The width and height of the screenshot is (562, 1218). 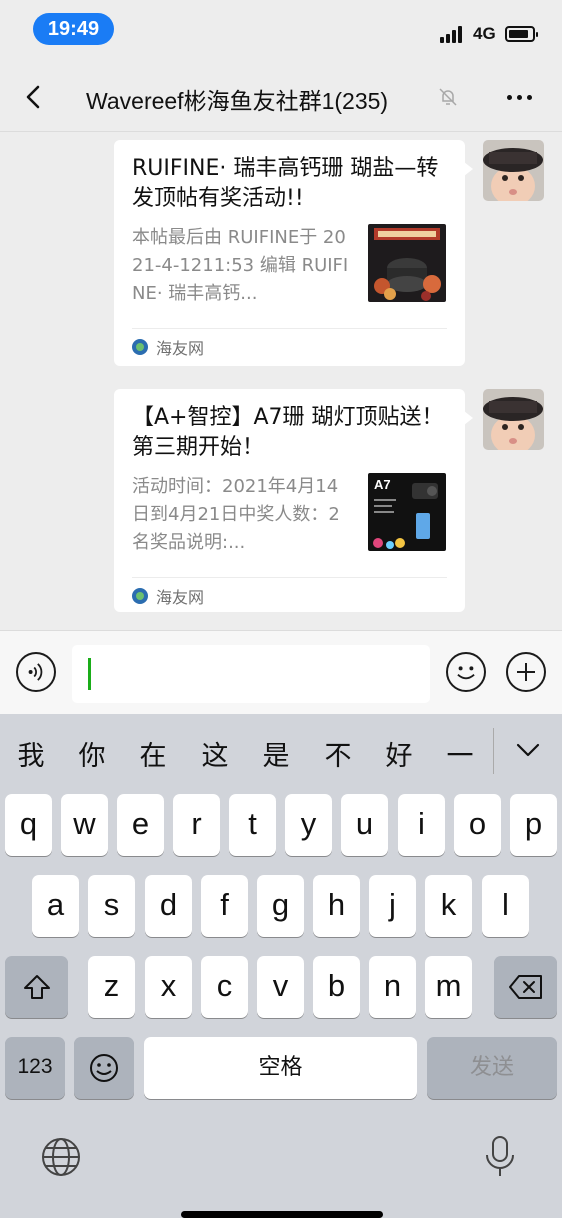 What do you see at coordinates (492, 1068) in the screenshot?
I see `send-key: 发送` at bounding box center [492, 1068].